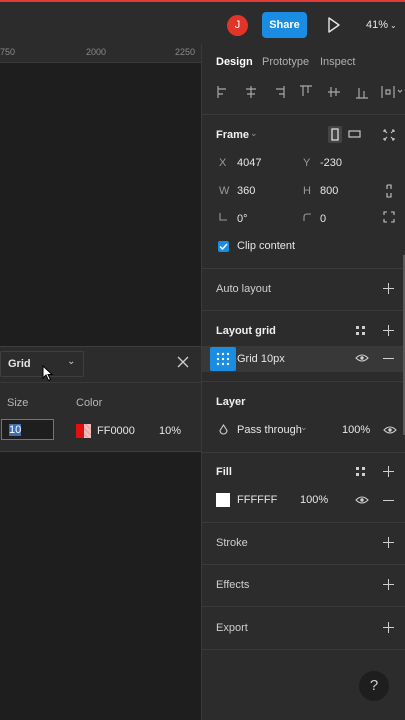 Image resolution: width=405 pixels, height=720 pixels. I want to click on x-label: X, so click(223, 163).